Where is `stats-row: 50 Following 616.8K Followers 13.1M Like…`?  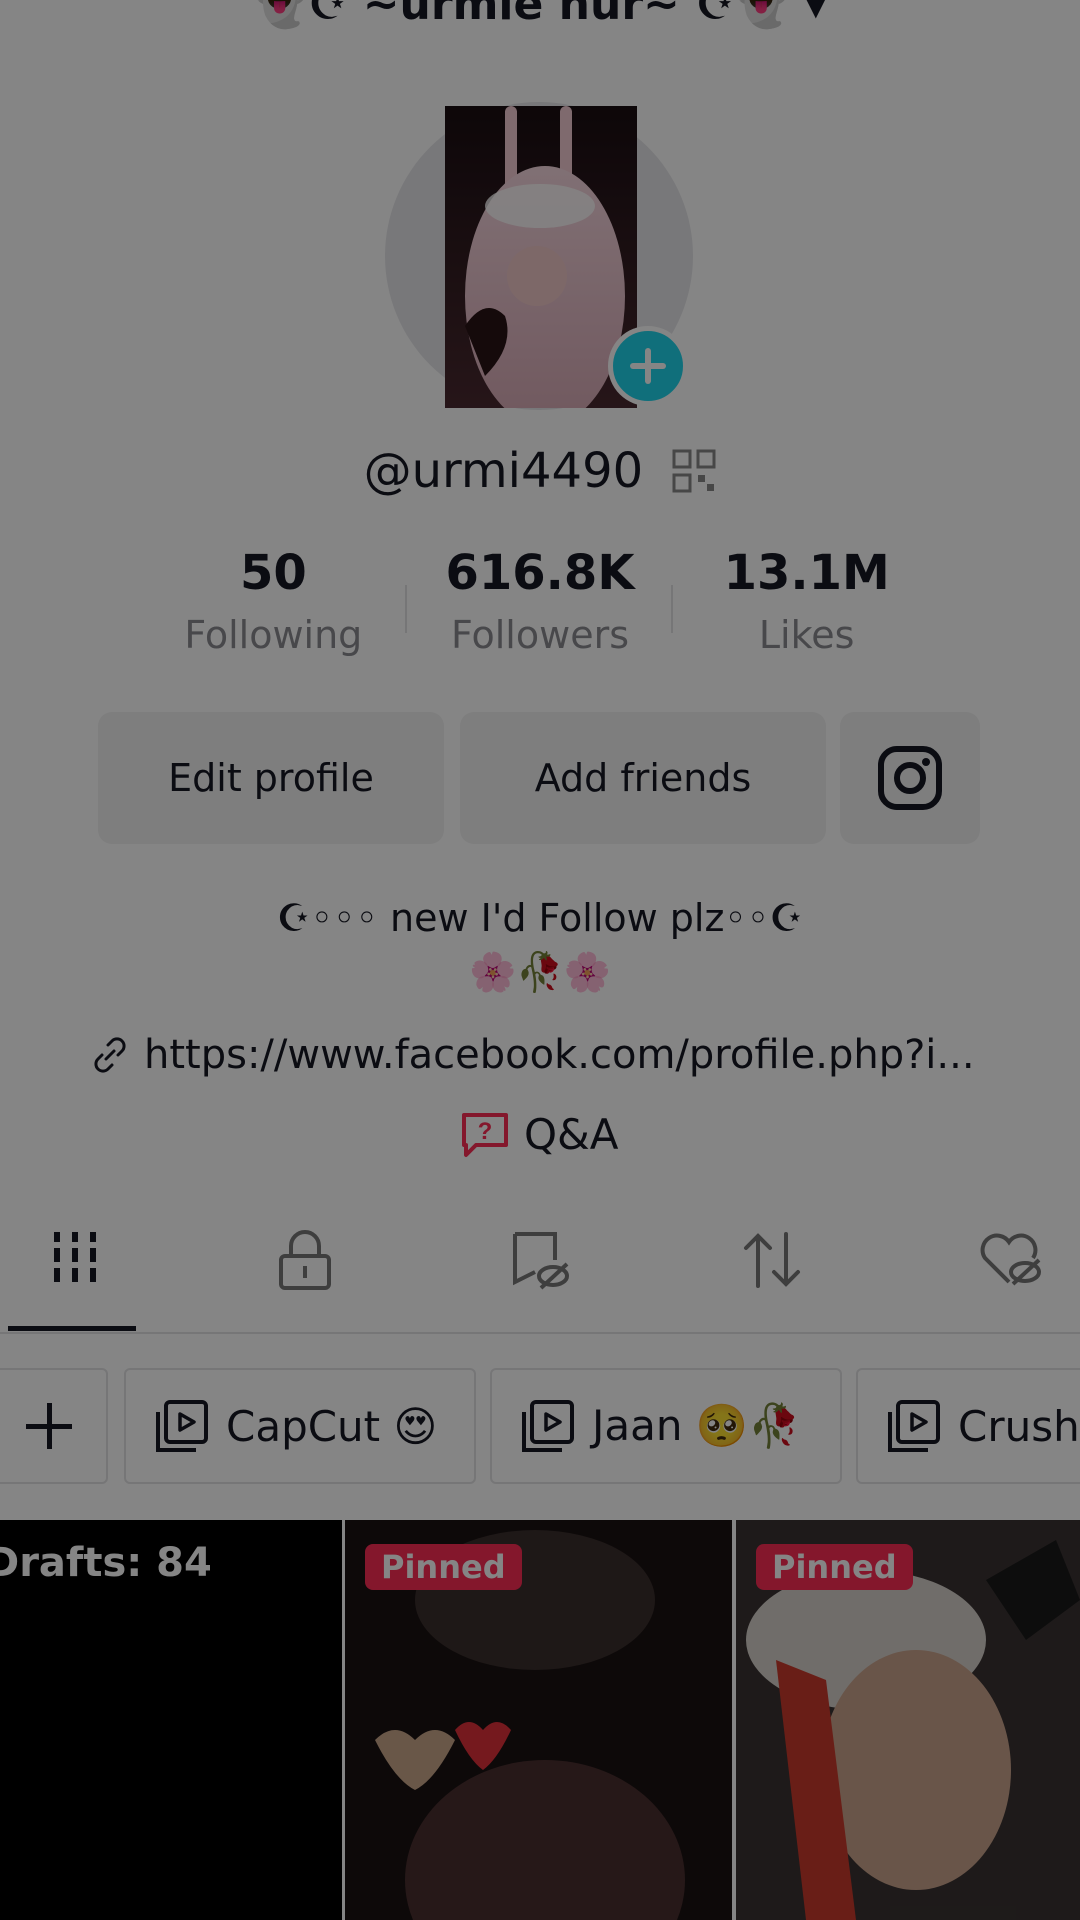
stats-row: 50 Following 616.8K Followers 13.1M Like… is located at coordinates (540, 601).